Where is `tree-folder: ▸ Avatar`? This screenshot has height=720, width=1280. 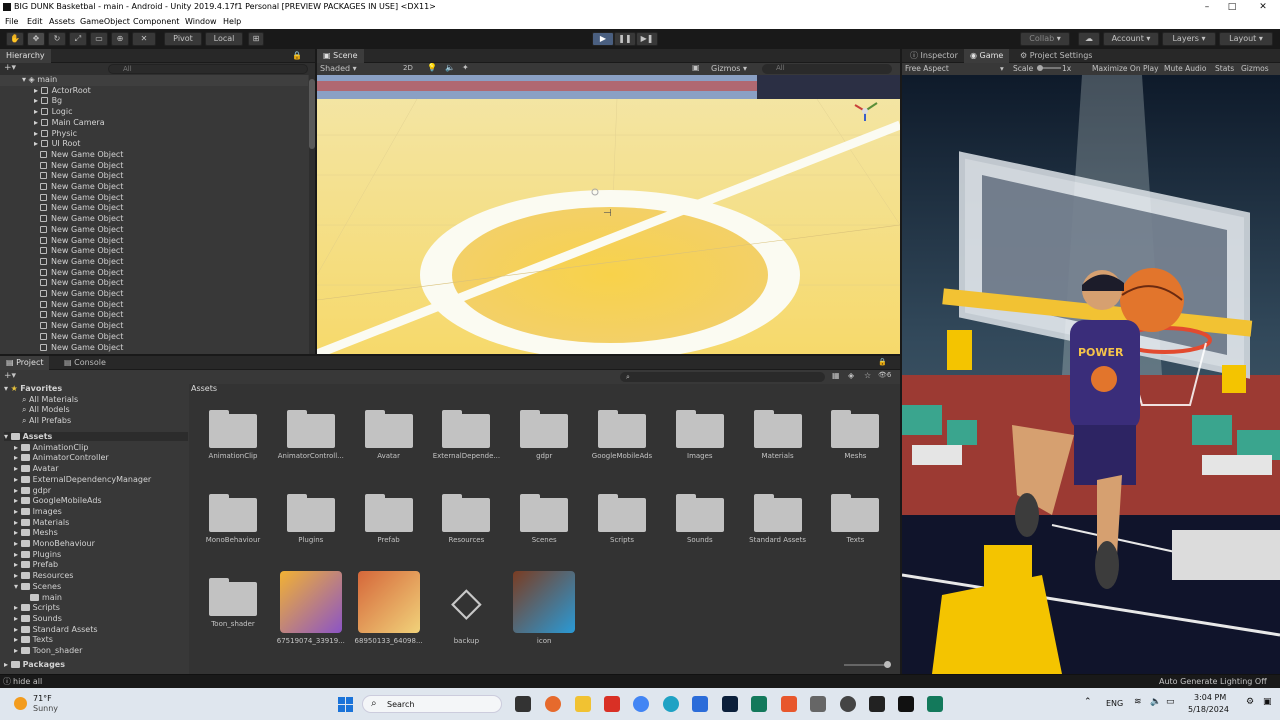 tree-folder: ▸ Avatar is located at coordinates (36, 468).